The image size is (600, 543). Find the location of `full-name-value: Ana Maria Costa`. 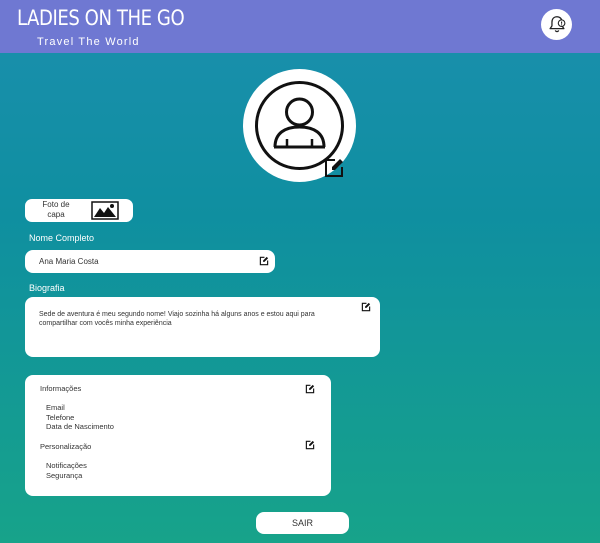

full-name-value: Ana Maria Costa is located at coordinates (69, 261).